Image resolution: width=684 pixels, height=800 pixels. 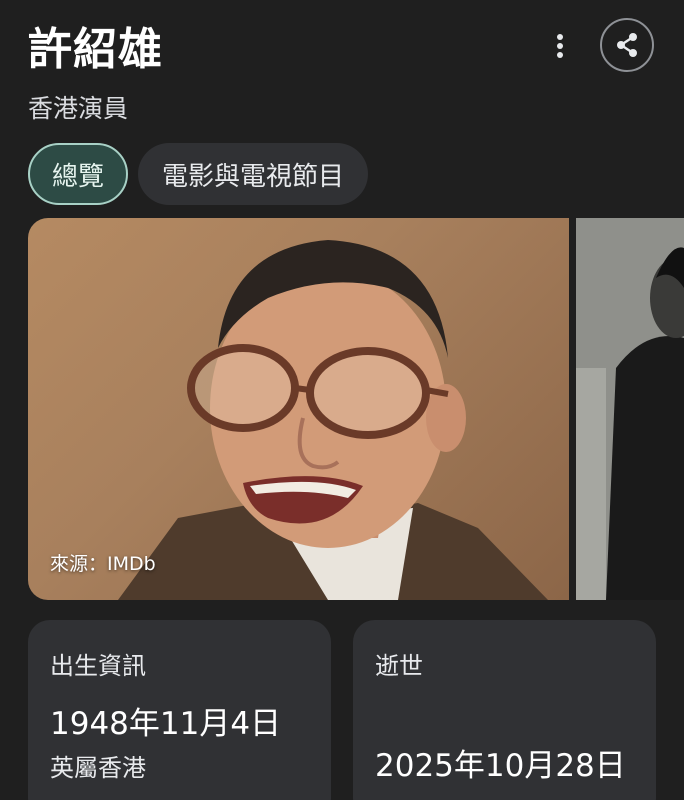 What do you see at coordinates (399, 666) in the screenshot?
I see `death-info-label: 逝世` at bounding box center [399, 666].